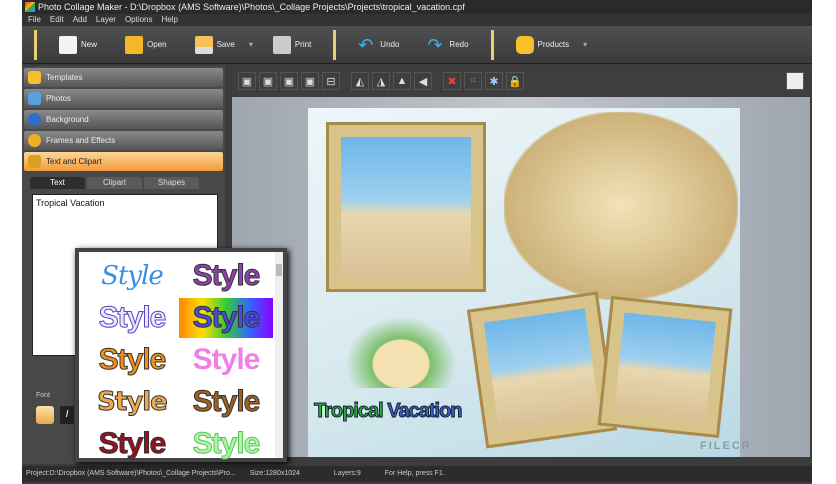 Image resolution: width=836 pixels, height=484 pixels. What do you see at coordinates (331, 81) in the screenshot?
I see `align-icon: ⊟` at bounding box center [331, 81].